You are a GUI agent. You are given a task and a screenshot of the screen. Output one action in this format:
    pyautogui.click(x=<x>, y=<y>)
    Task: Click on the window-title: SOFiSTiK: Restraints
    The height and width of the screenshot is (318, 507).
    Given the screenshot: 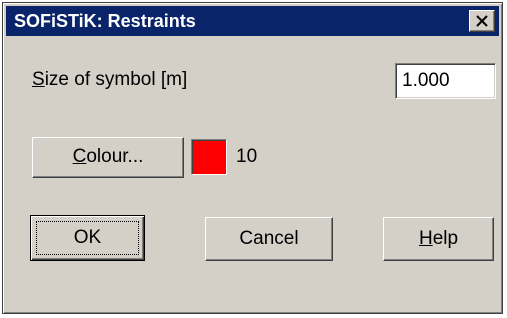 What is the action you would take?
    pyautogui.click(x=105, y=21)
    